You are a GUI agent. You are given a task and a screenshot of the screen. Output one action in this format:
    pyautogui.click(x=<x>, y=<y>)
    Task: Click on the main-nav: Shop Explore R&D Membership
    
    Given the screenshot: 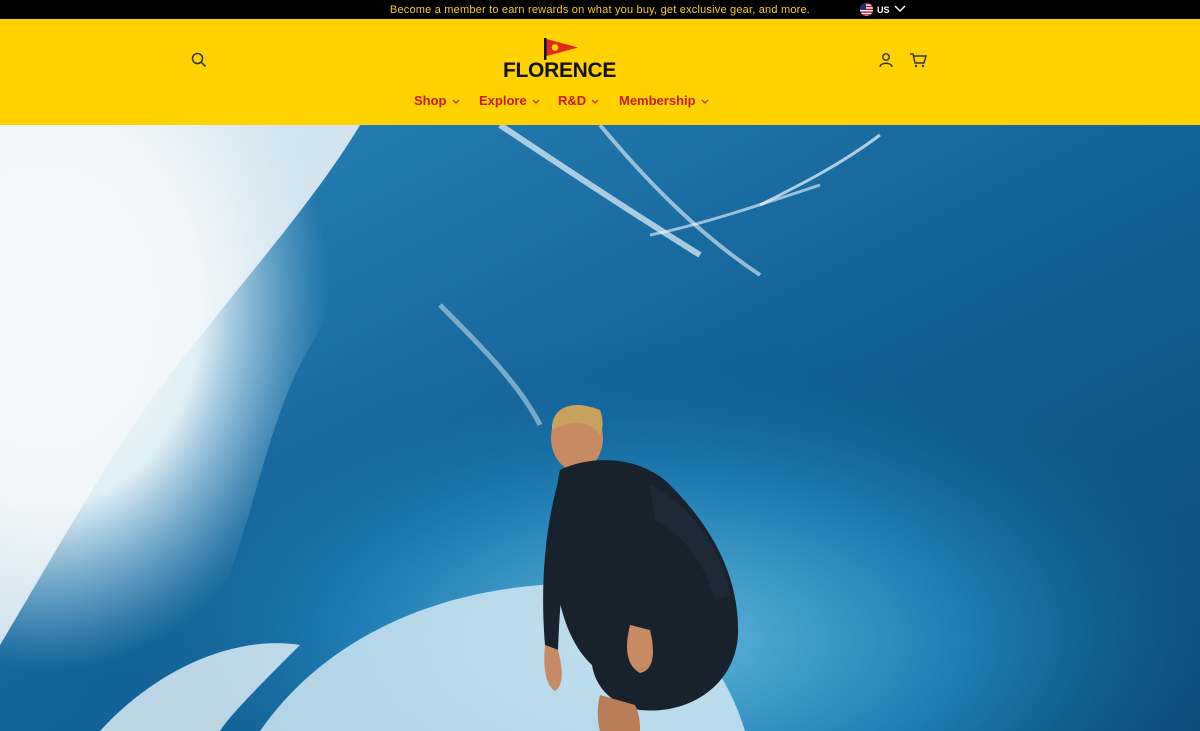 What is the action you would take?
    pyautogui.click(x=600, y=102)
    